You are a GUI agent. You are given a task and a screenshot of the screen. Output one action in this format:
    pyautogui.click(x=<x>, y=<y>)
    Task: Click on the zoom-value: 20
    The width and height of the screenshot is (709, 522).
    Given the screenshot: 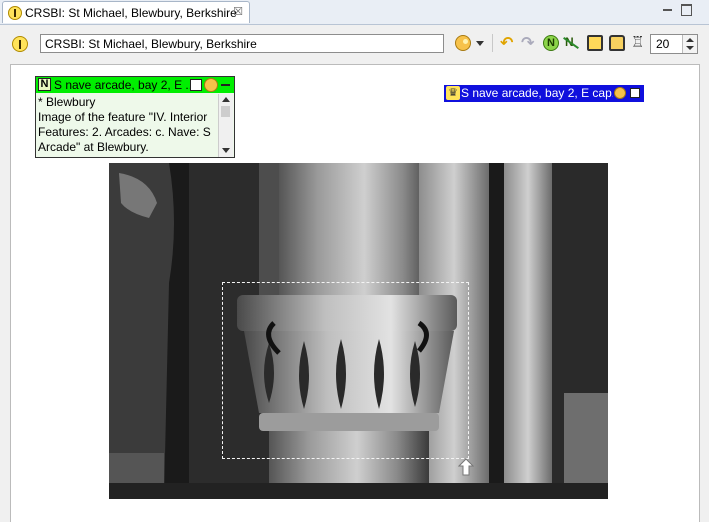 What is the action you would take?
    pyautogui.click(x=662, y=44)
    